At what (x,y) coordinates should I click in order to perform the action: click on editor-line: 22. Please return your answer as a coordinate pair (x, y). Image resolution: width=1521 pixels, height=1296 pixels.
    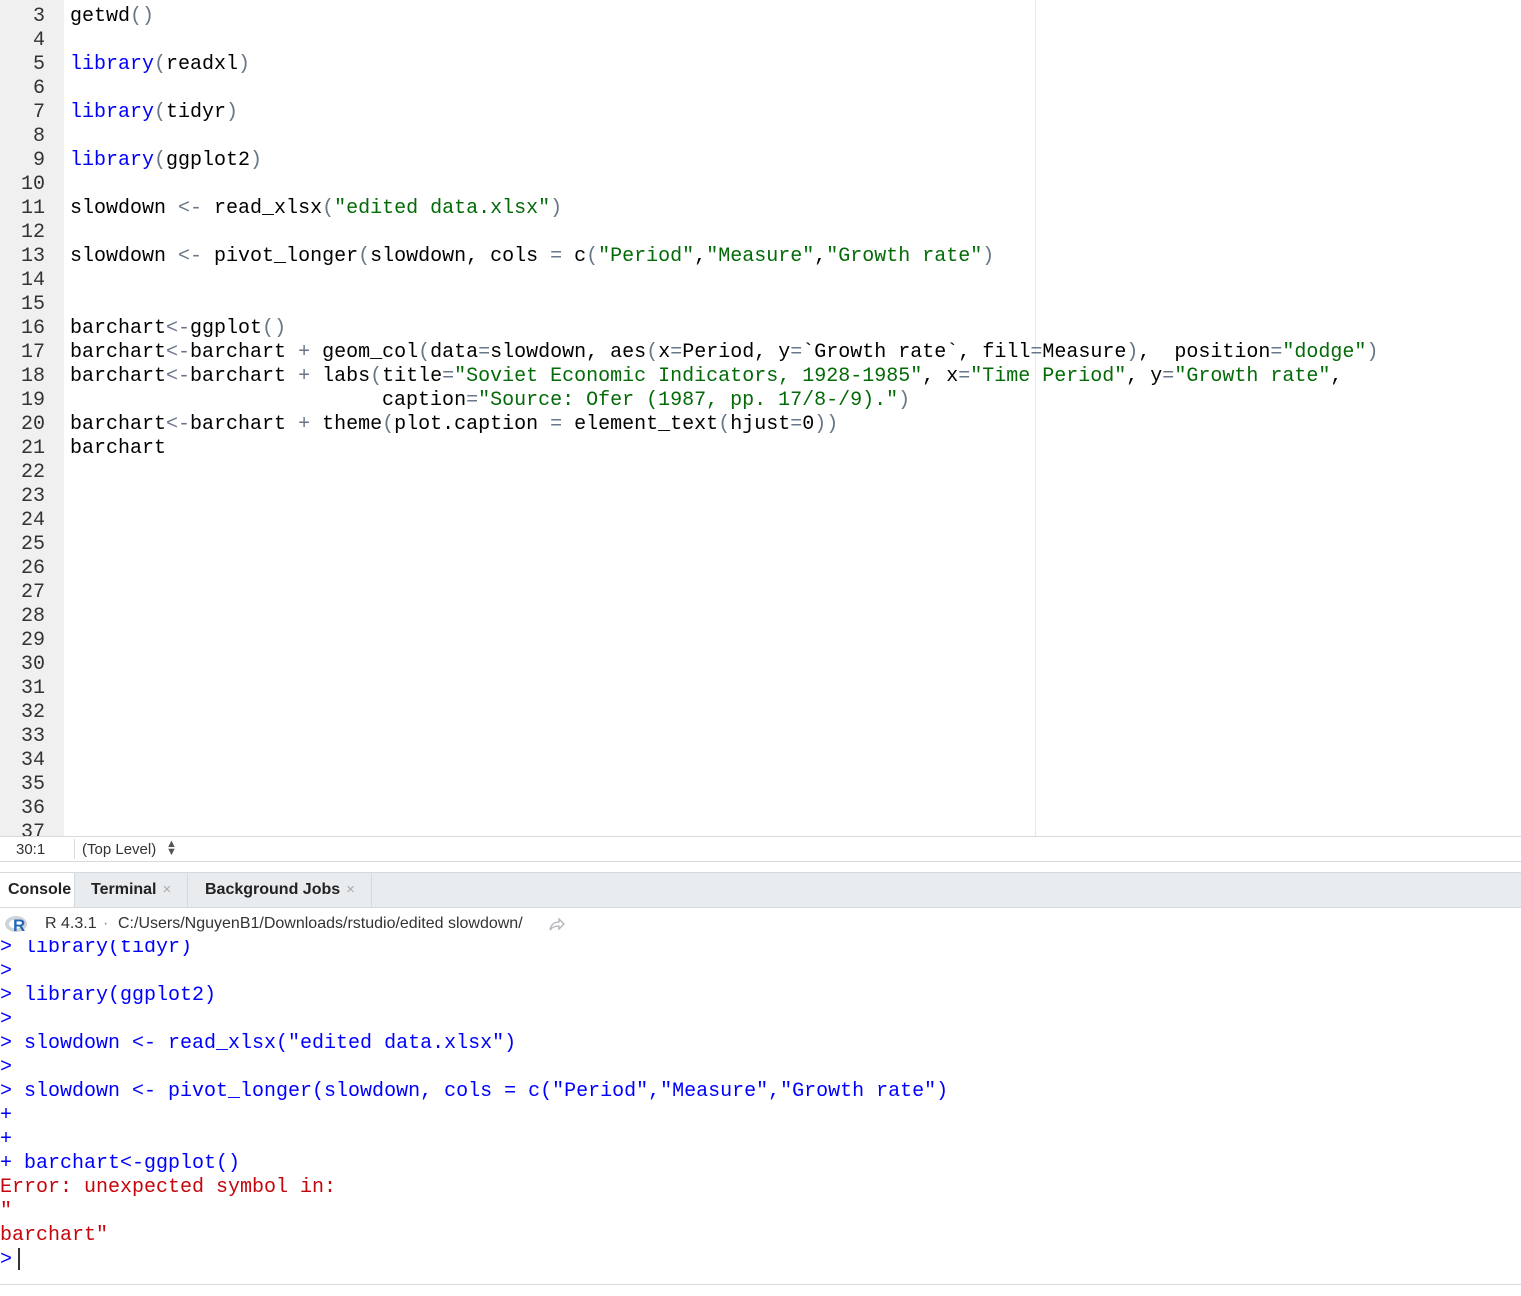
    Looking at the image, I should click on (760, 473).